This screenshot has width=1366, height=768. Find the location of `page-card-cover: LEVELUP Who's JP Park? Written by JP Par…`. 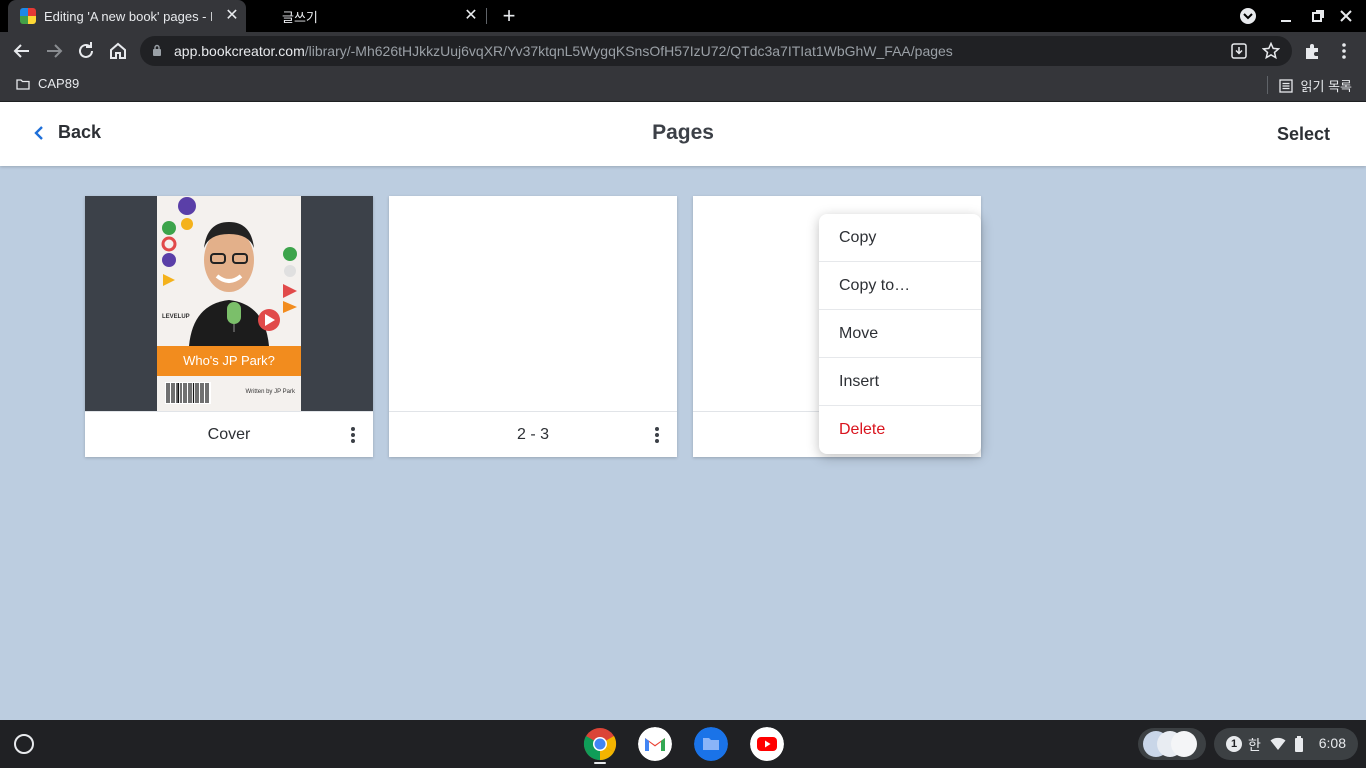

page-card-cover: LEVELUP Who's JP Park? Written by JP Par… is located at coordinates (229, 326).